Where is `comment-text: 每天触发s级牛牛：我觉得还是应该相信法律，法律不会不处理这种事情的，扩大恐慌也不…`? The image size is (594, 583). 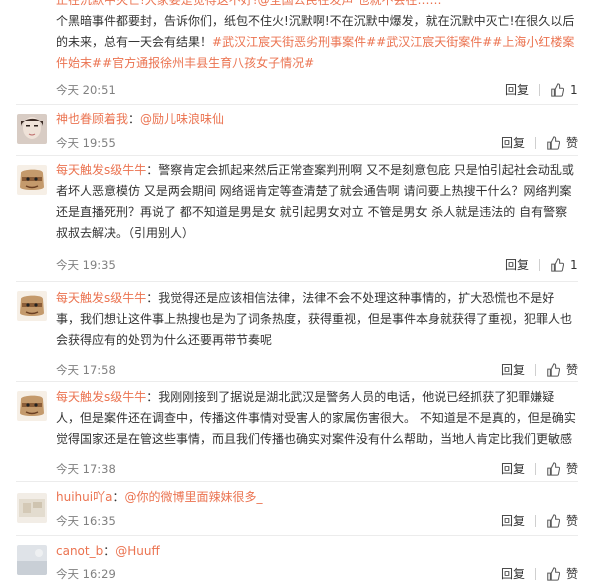
comment-text: 每天触发s级牛牛：我觉得还是应该相信法律，法律不会不处理这种事情的，扩大恐慌也不… is located at coordinates (321, 319).